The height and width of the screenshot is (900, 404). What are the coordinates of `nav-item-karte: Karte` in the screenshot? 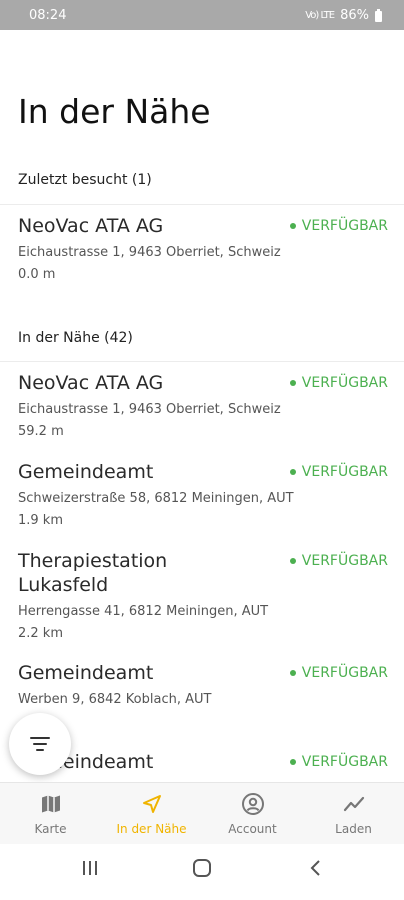 It's located at (50, 814).